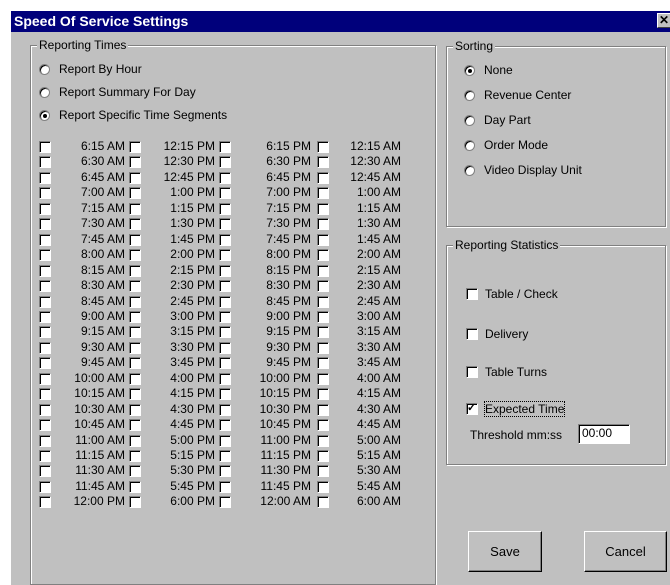 This screenshot has width=670, height=585. Describe the element at coordinates (497, 334) in the screenshot. I see `statistic-option-1: Delivery` at that location.